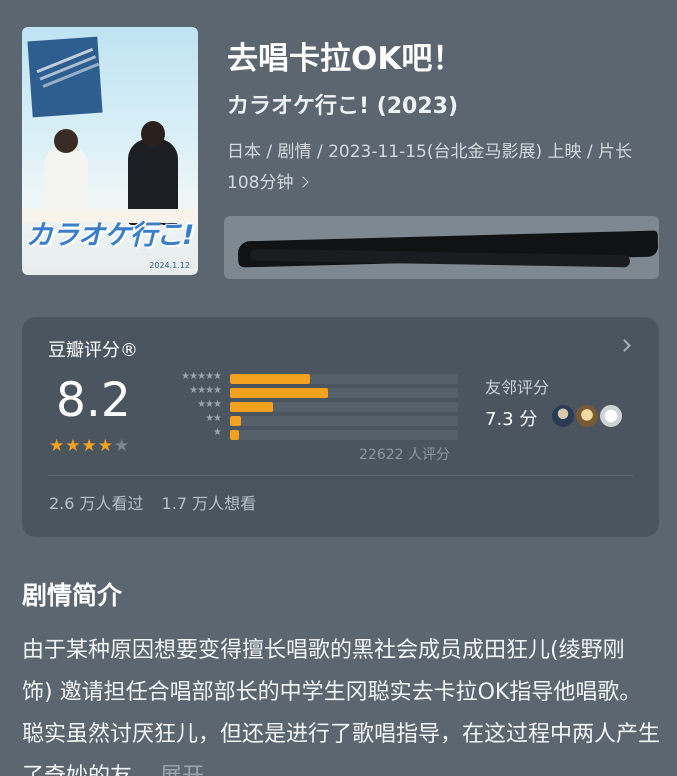  I want to click on poster-sky-art, so click(65, 77).